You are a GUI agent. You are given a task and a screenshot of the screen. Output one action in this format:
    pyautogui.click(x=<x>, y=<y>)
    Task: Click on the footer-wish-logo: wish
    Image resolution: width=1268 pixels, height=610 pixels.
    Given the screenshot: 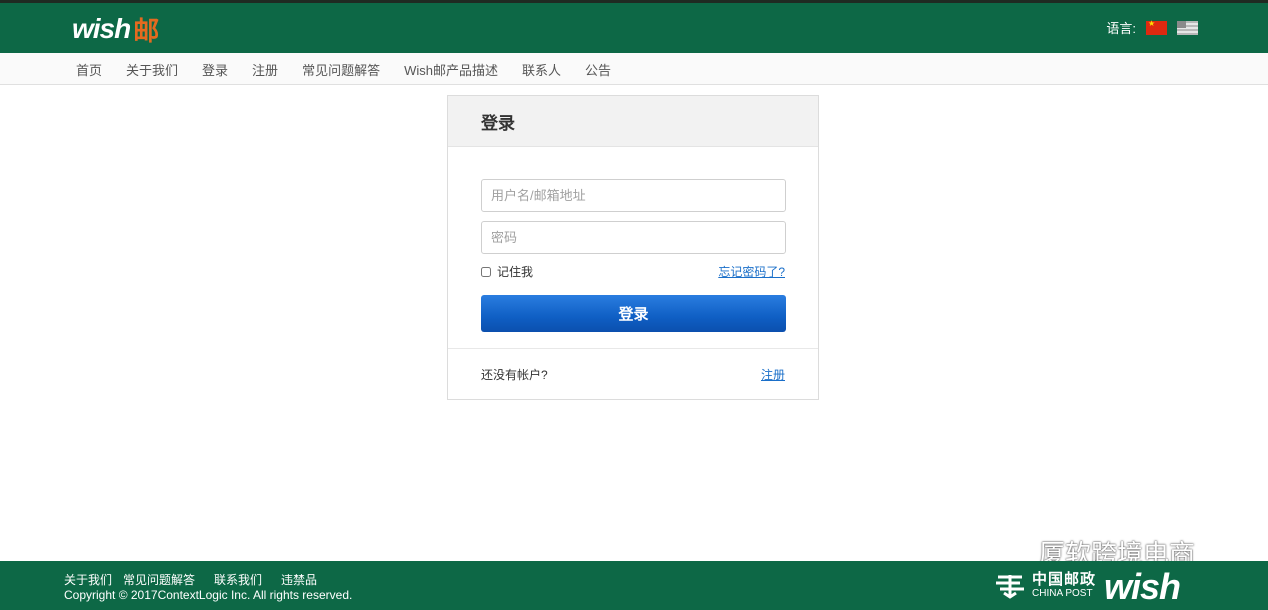 What is the action you would take?
    pyautogui.click(x=1142, y=586)
    